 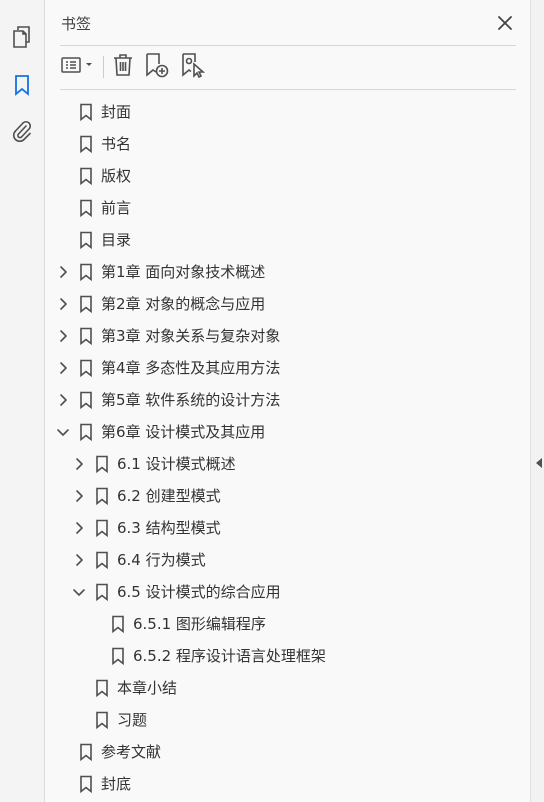 What do you see at coordinates (191, 368) in the screenshot?
I see `bookmark-label: 第4章 多态性及其应用方法` at bounding box center [191, 368].